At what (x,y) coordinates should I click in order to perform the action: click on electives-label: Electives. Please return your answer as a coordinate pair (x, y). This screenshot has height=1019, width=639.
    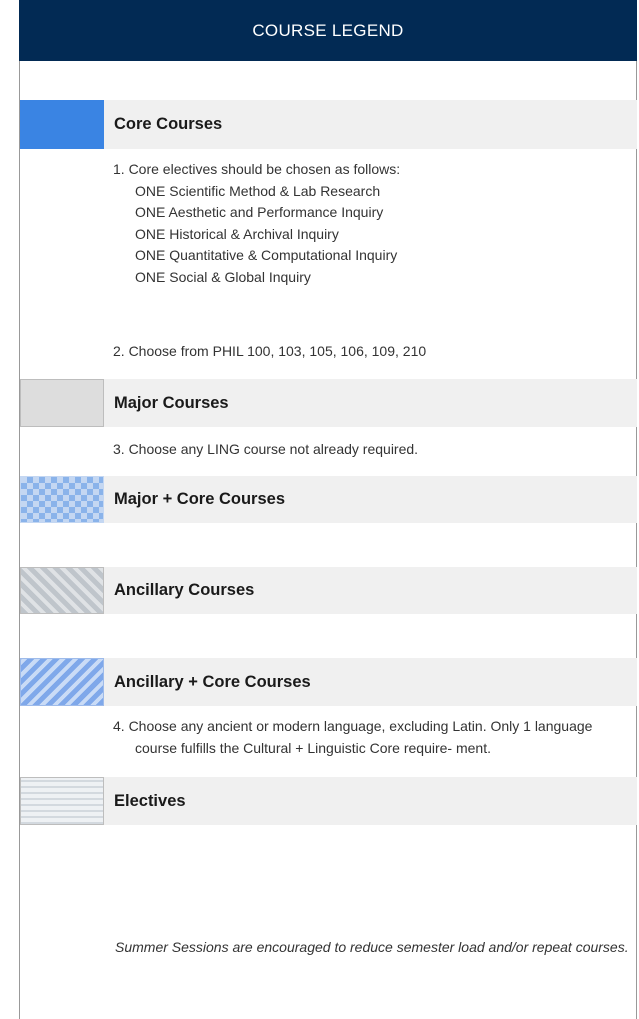
    Looking at the image, I should click on (370, 801).